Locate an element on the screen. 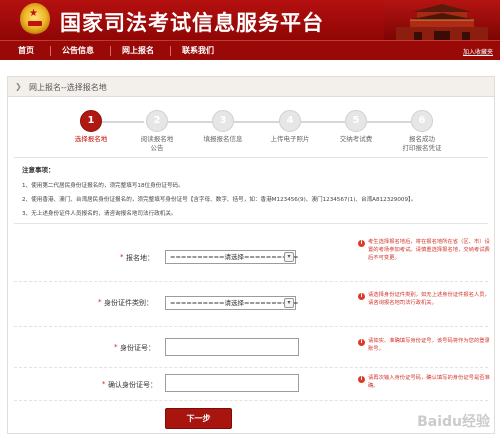  nav-item-contact: 联系我们 is located at coordinates (198, 50).